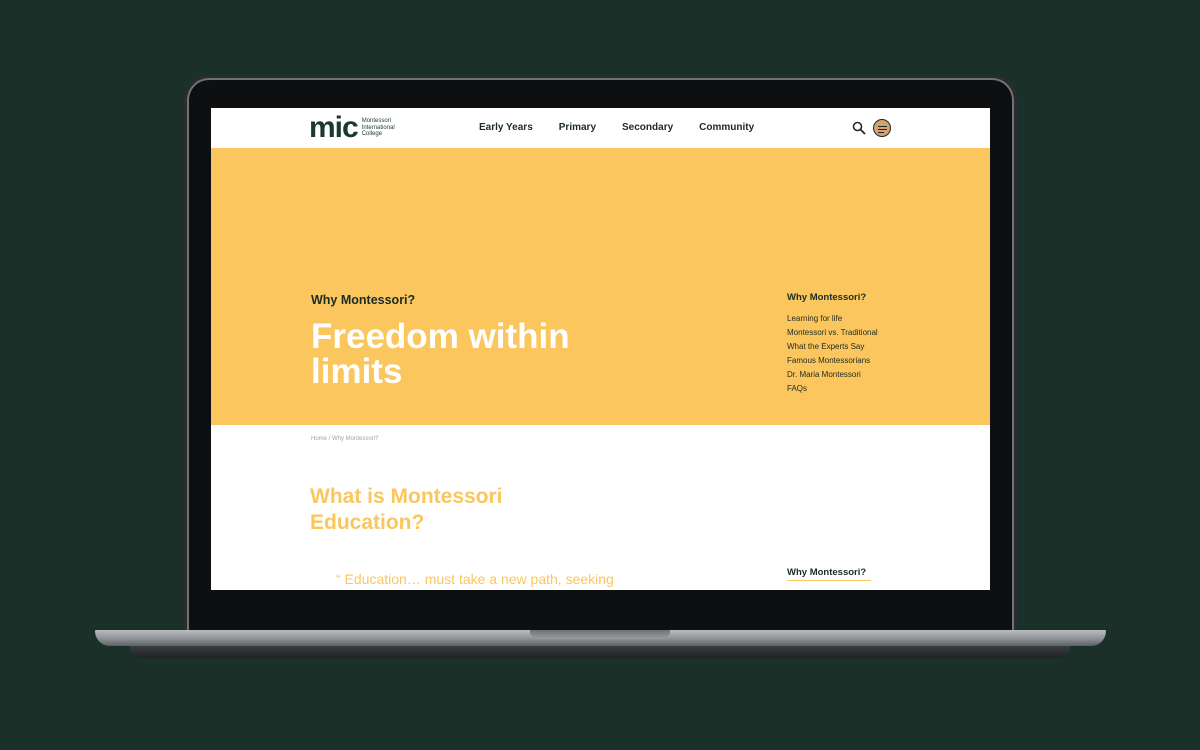  What do you see at coordinates (826, 572) in the screenshot?
I see `sticky-side-title: Why Montessori?` at bounding box center [826, 572].